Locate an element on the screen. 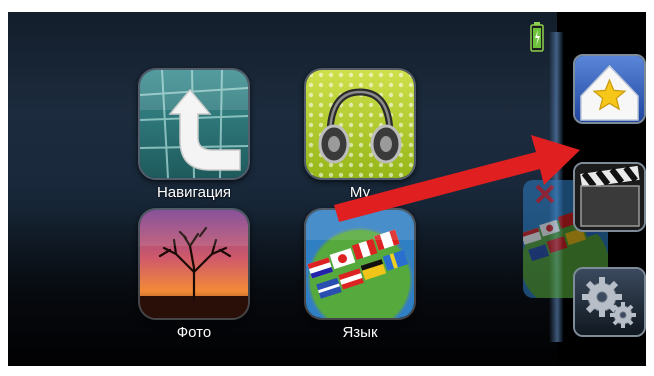  sidebar-video-button is located at coordinates (609, 197).